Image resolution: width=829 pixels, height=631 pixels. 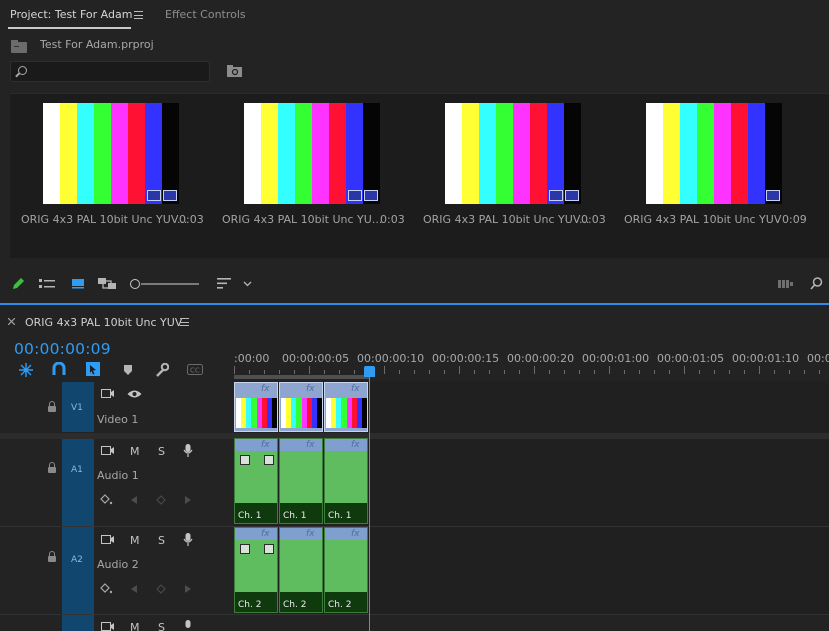 I want to click on automate-icon, so click(x=786, y=284).